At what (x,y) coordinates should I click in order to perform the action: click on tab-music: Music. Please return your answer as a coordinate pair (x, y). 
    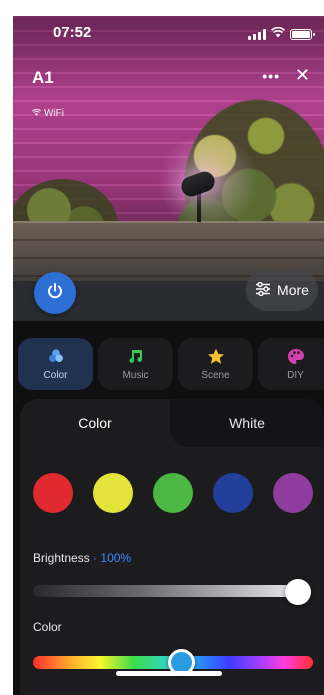
    Looking at the image, I should click on (135, 364).